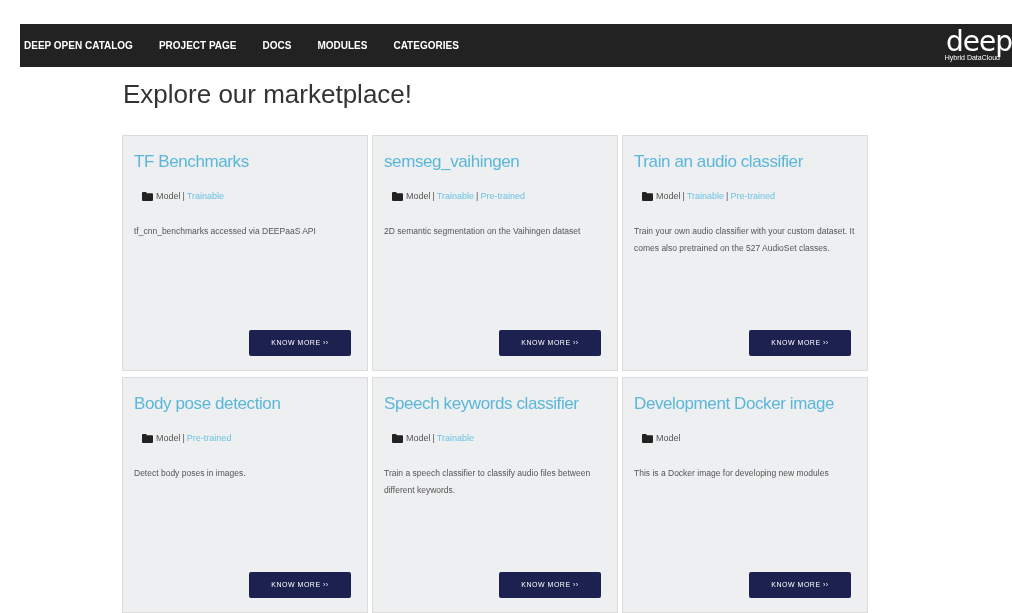  What do you see at coordinates (190, 473) in the screenshot?
I see `card-description: Detect body poses in images.` at bounding box center [190, 473].